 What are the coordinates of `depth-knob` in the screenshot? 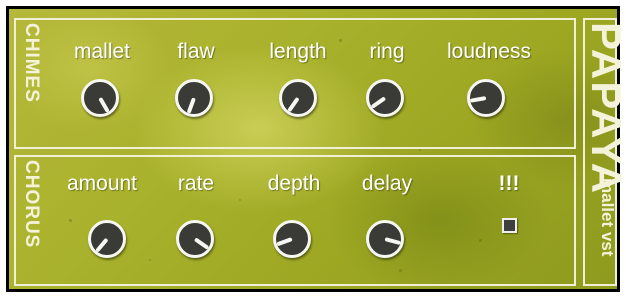 It's located at (292, 239).